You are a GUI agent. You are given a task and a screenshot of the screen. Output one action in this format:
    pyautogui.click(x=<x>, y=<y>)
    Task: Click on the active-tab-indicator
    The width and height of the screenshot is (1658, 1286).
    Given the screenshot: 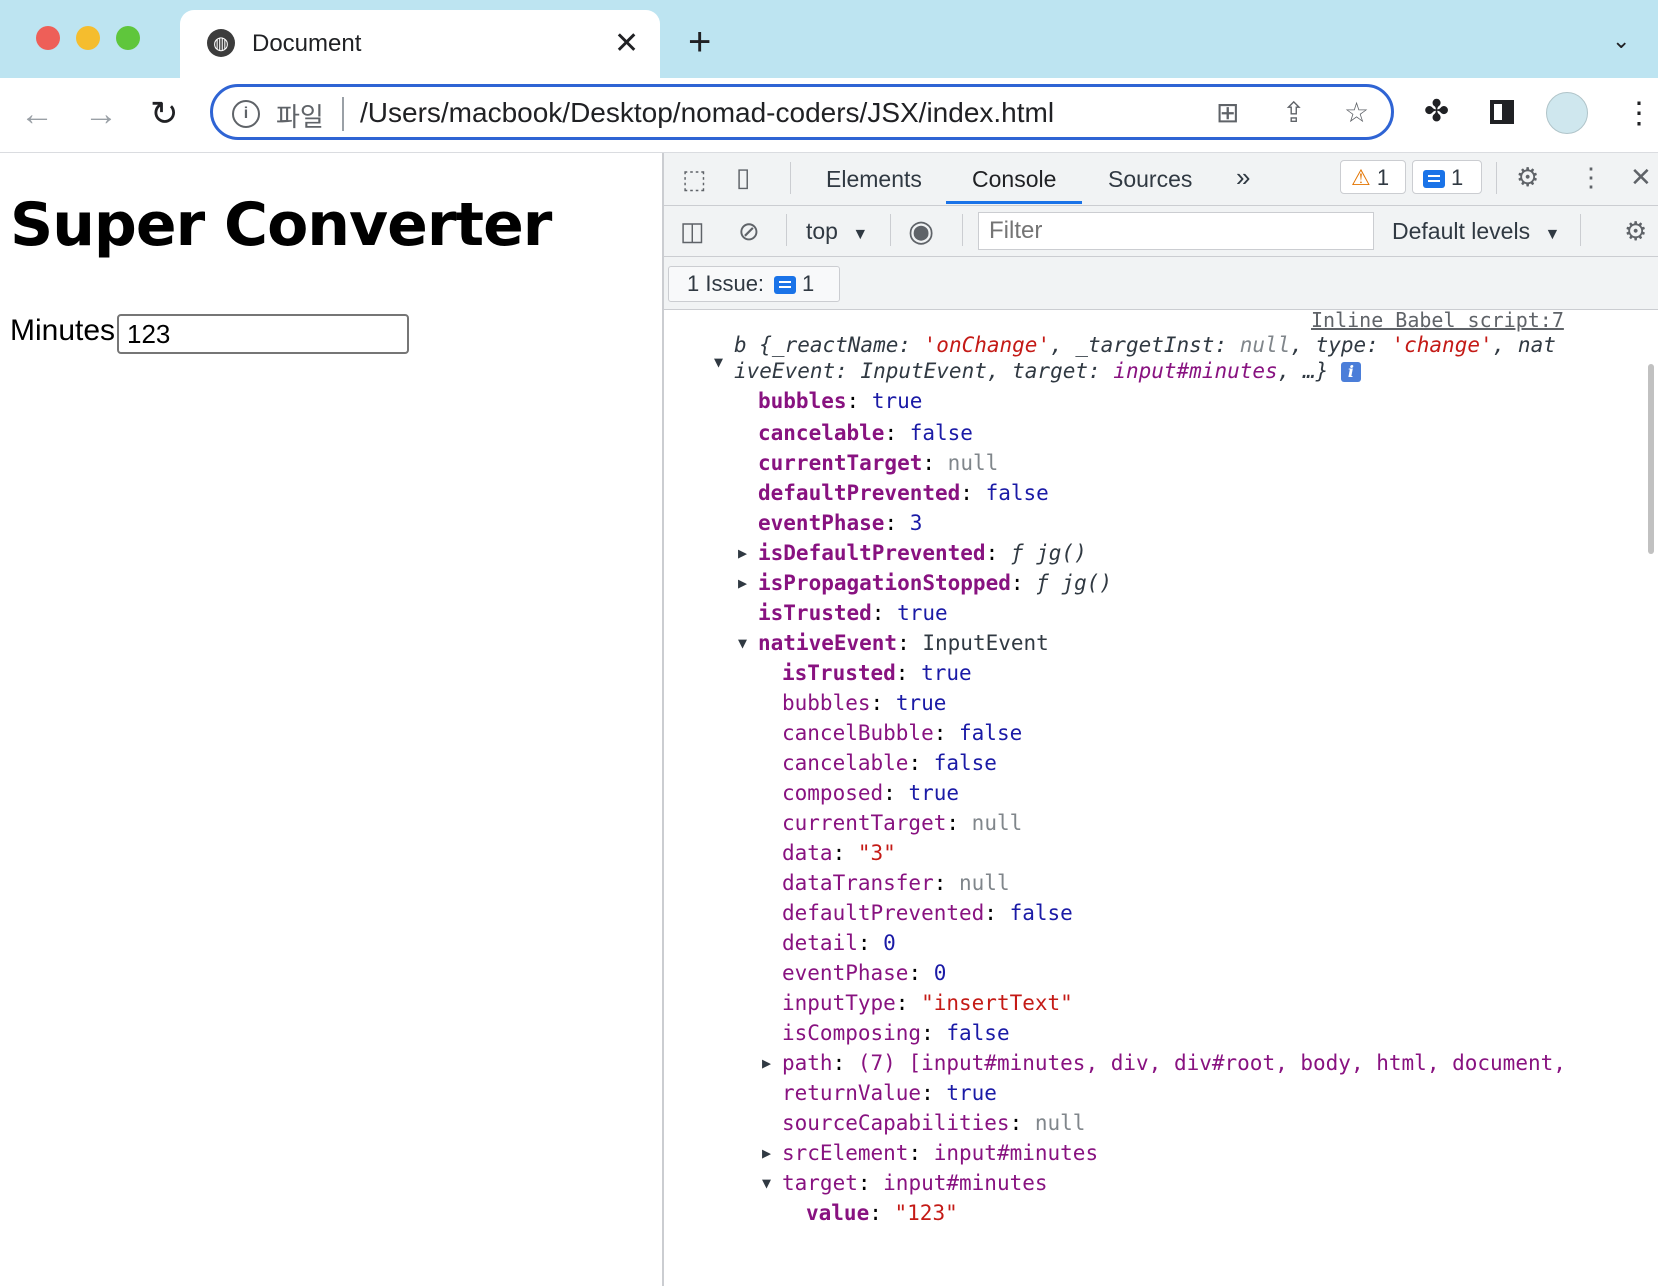 What is the action you would take?
    pyautogui.click(x=1014, y=202)
    